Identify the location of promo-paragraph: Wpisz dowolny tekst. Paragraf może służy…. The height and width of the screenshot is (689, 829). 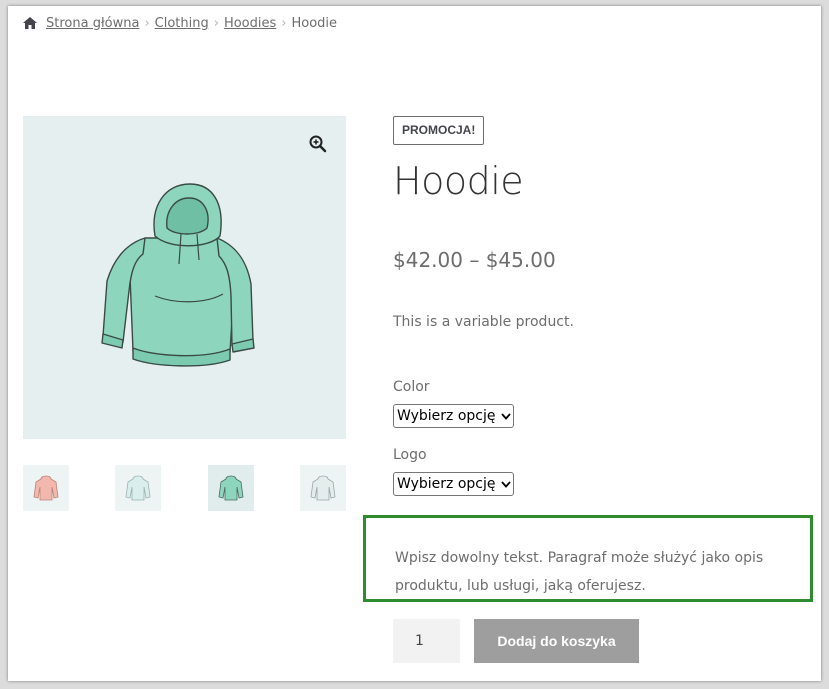
(579, 572).